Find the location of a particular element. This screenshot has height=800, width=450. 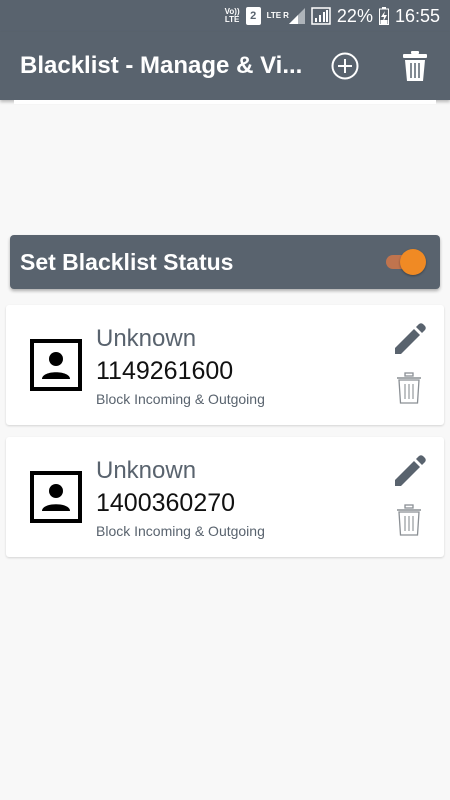

add-circle-icon is located at coordinates (345, 66).